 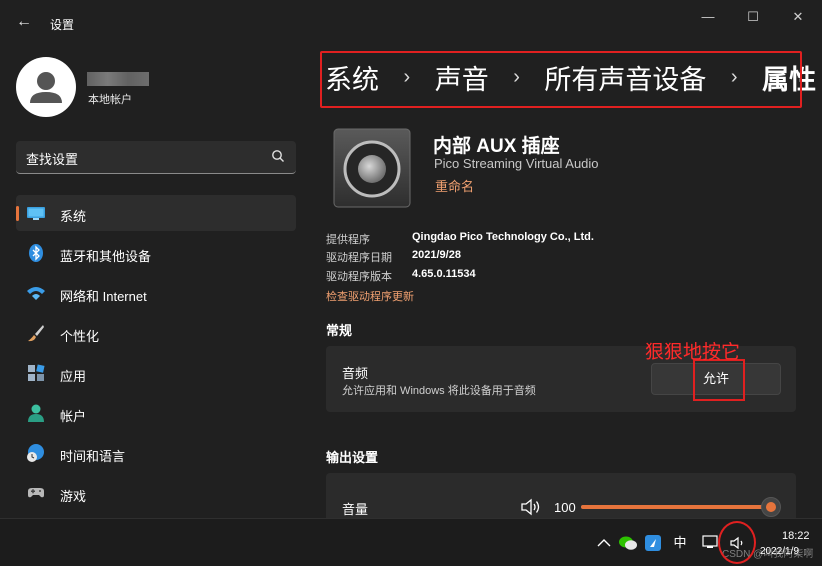 What do you see at coordinates (531, 507) in the screenshot?
I see `volume-icon` at bounding box center [531, 507].